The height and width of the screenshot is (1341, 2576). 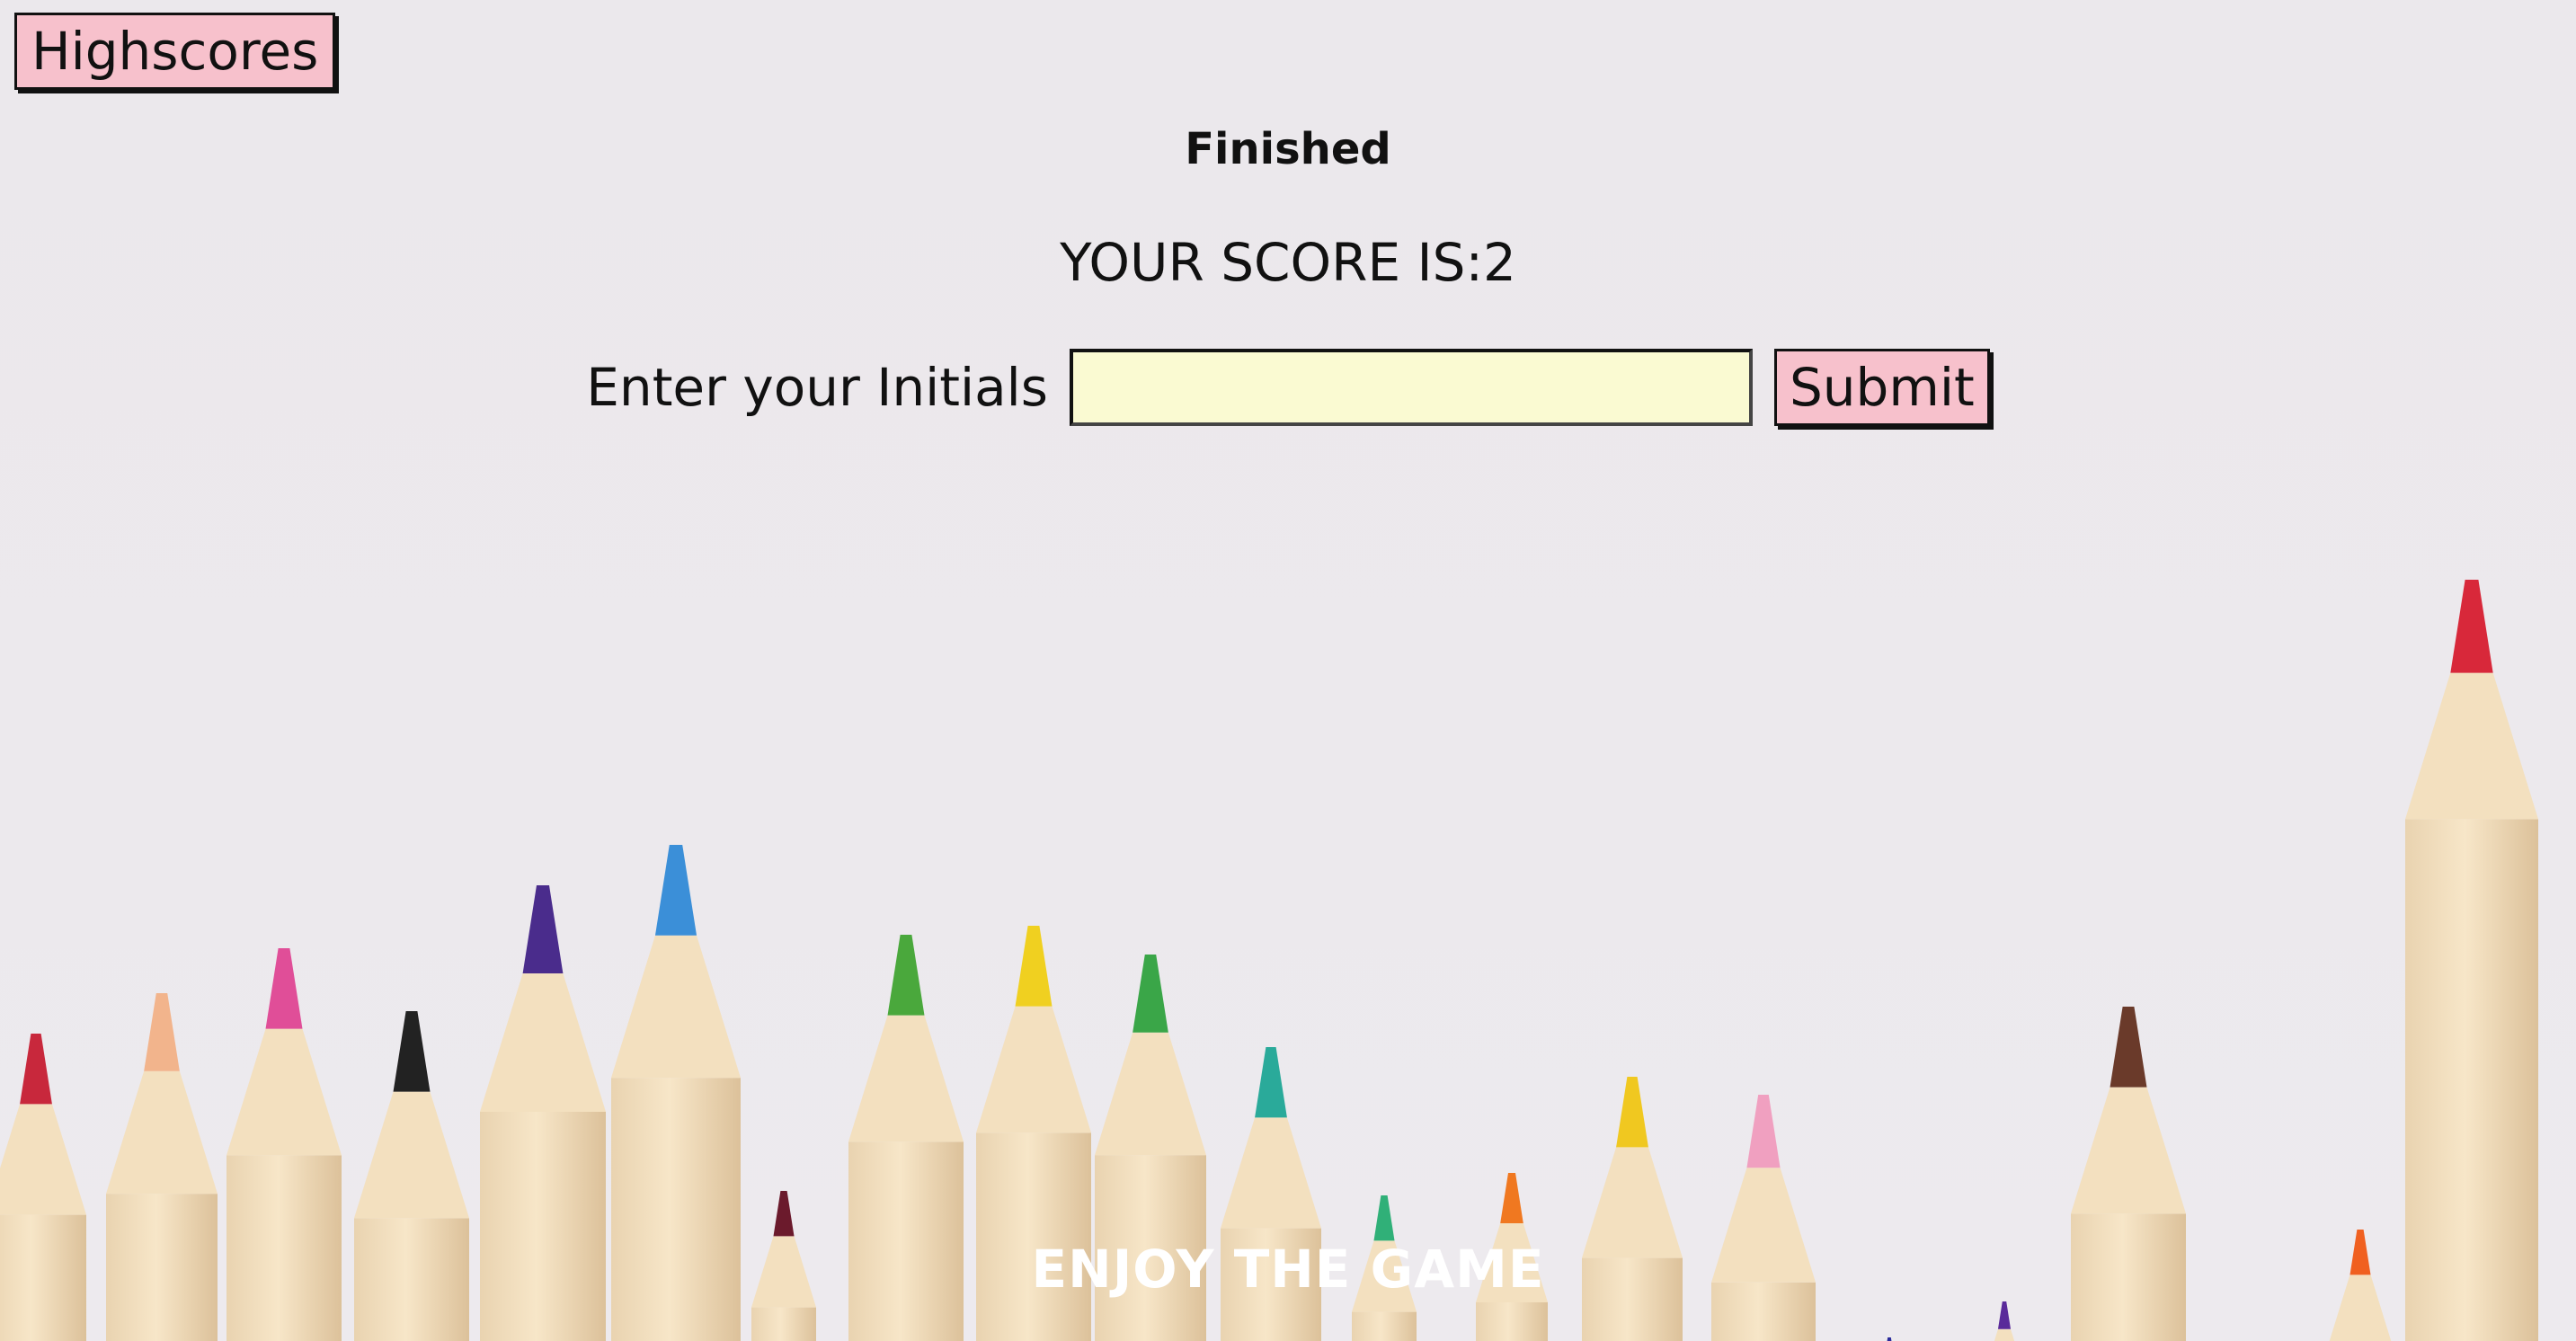 What do you see at coordinates (817, 387) in the screenshot?
I see `initials-label: Enter your Initials` at bounding box center [817, 387].